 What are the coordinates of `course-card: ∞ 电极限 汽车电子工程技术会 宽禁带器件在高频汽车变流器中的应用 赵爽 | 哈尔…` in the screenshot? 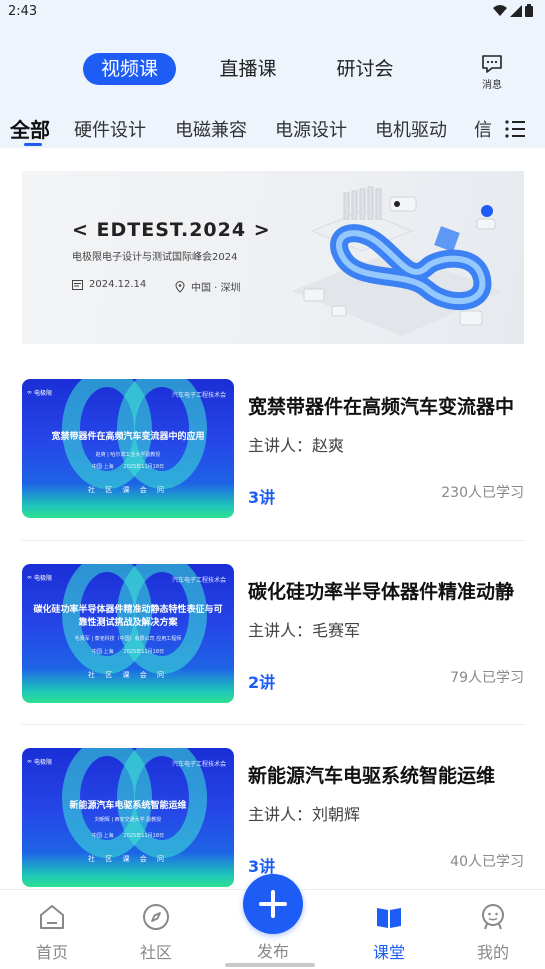 It's located at (283, 449).